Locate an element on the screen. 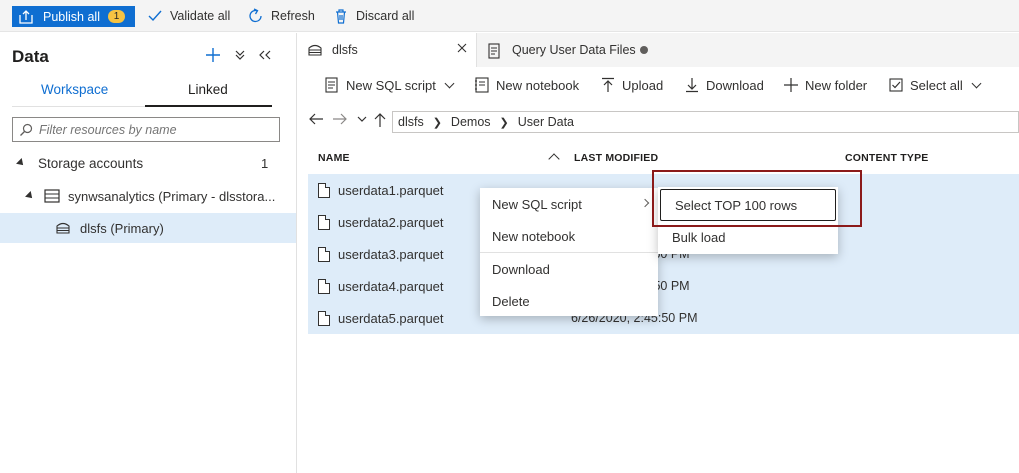 The height and width of the screenshot is (473, 1019). tab-query-label: Query User Data Files is located at coordinates (574, 50).